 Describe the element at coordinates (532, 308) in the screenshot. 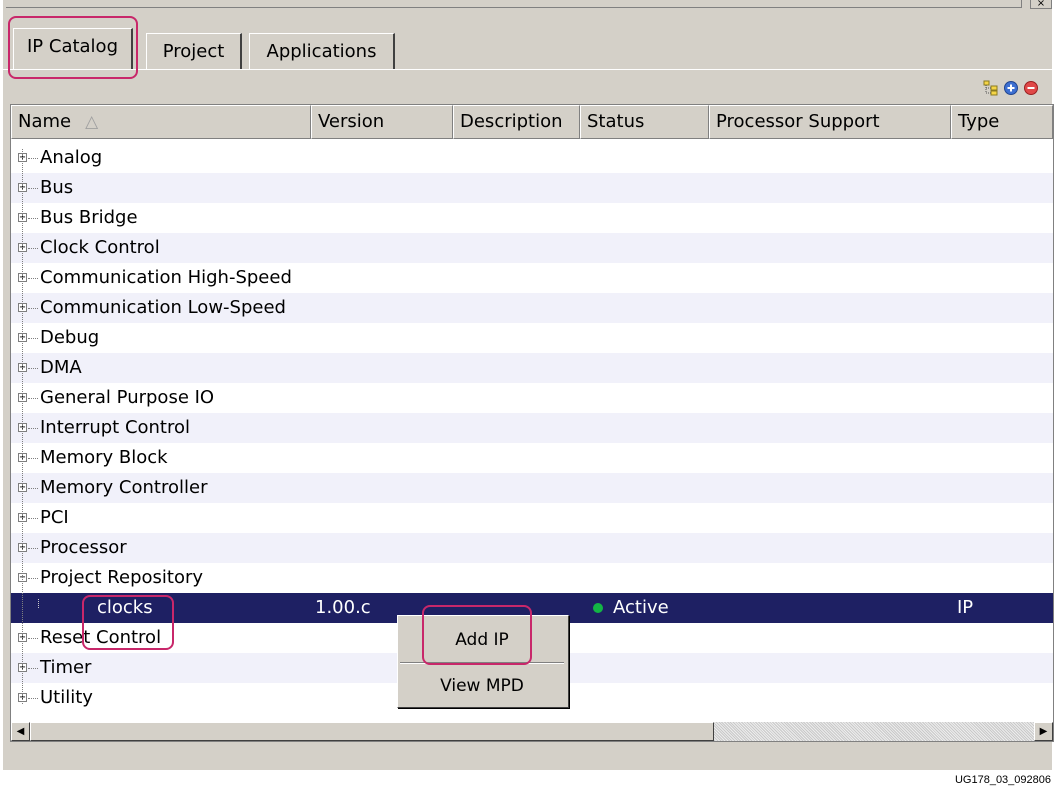

I see `table-row: + Communication Low-Speed` at that location.